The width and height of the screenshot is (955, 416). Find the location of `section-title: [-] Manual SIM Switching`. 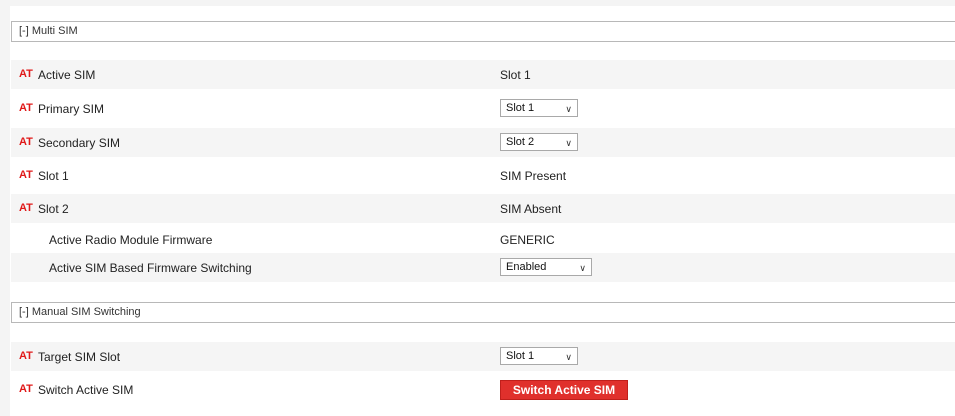

section-title: [-] Manual SIM Switching is located at coordinates (80, 312).